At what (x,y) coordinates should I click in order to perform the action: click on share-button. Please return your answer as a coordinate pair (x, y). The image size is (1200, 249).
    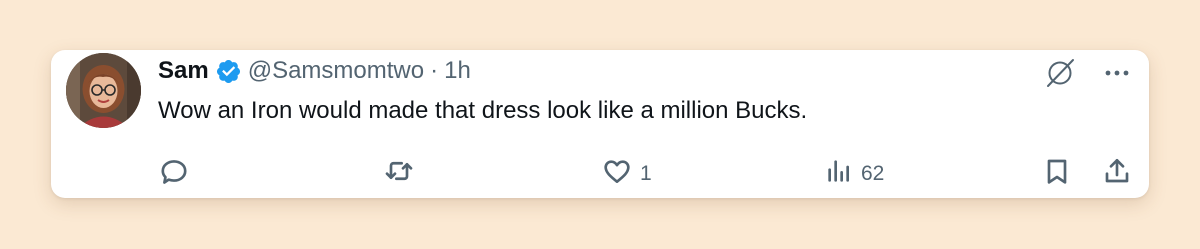
    Looking at the image, I should click on (1117, 174).